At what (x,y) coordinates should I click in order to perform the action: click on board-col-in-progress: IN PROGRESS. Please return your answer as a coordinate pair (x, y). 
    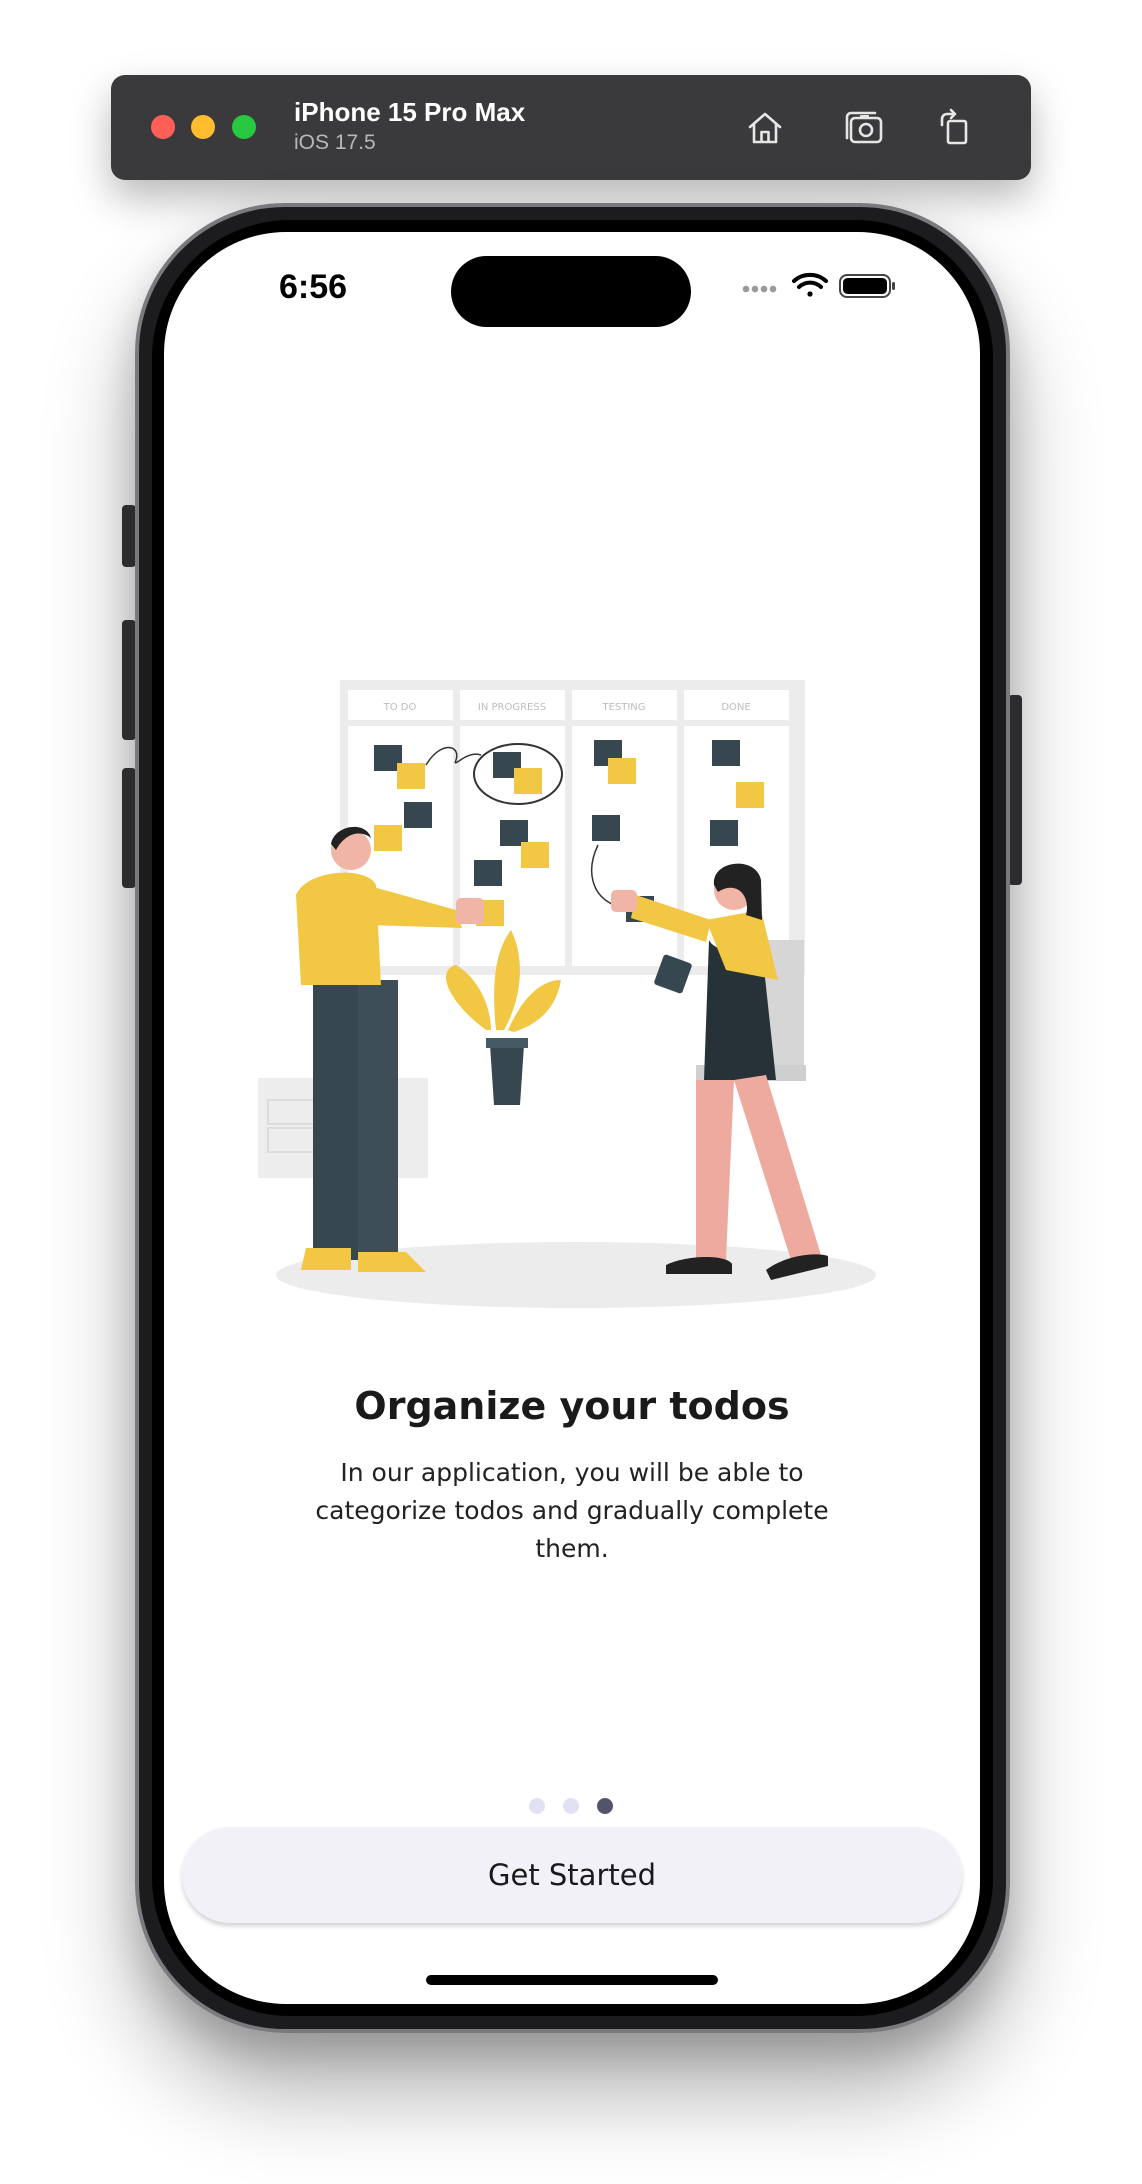
    Looking at the image, I should click on (512, 707).